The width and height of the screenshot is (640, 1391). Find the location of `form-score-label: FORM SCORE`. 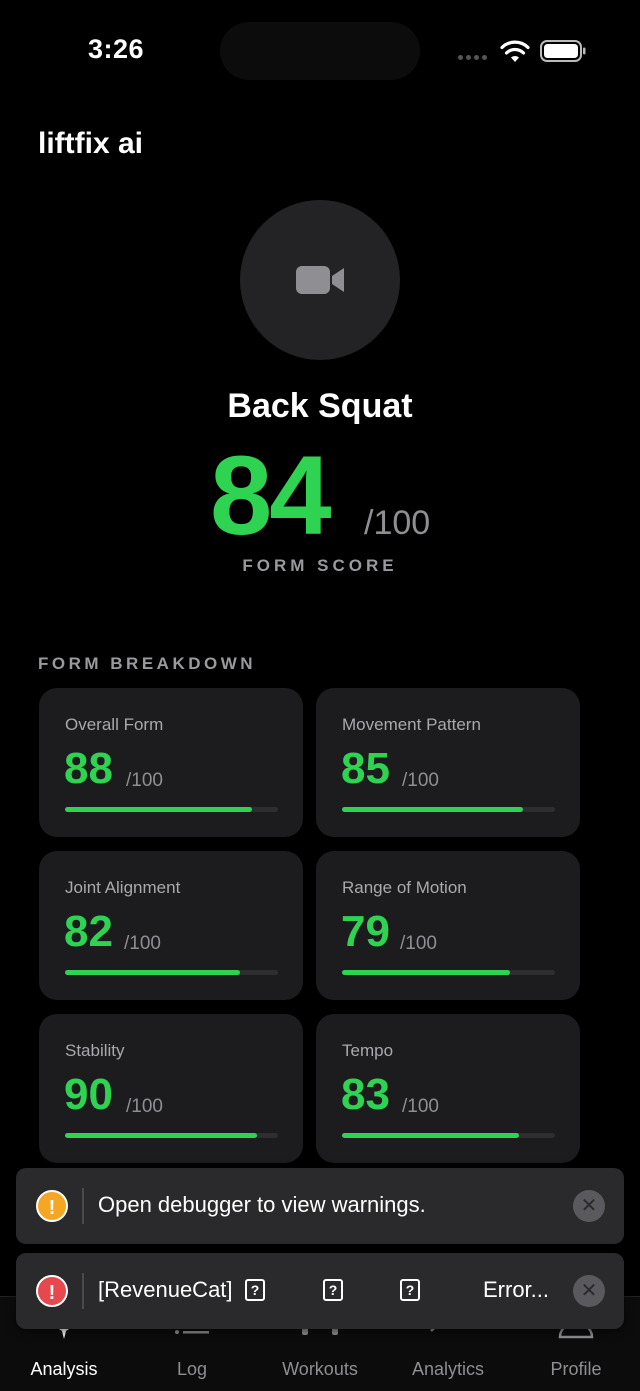

form-score-label: FORM SCORE is located at coordinates (320, 565).